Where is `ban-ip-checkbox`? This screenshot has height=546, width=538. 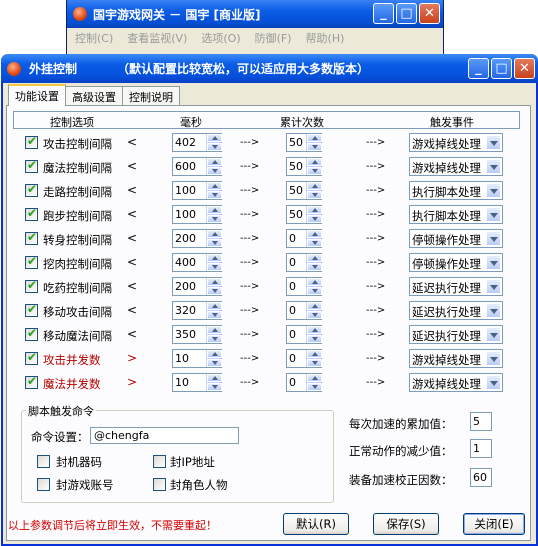
ban-ip-checkbox is located at coordinates (159, 461).